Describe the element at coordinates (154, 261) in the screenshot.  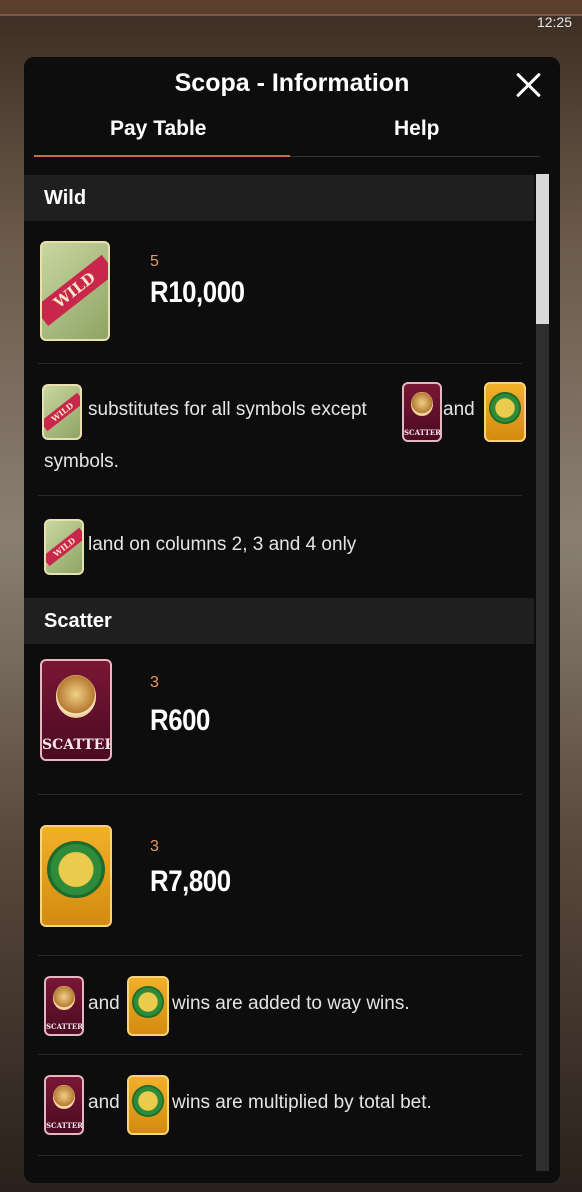
I see `wild-pay-count: 5` at that location.